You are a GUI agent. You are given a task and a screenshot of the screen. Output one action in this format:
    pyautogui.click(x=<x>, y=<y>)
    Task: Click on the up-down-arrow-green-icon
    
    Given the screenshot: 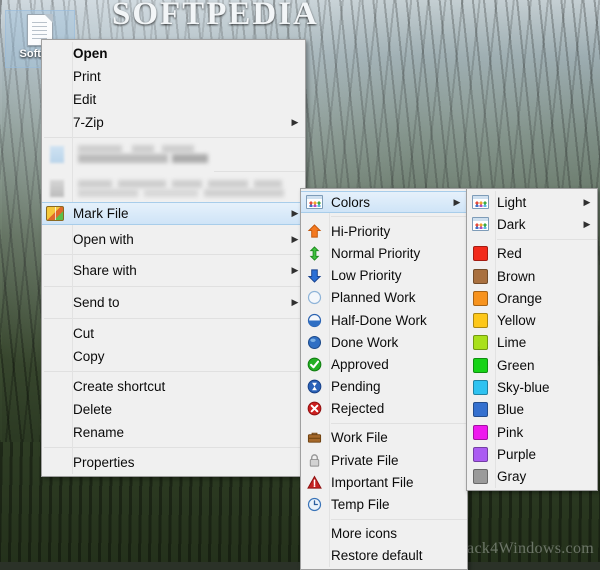 What is the action you would take?
    pyautogui.click(x=314, y=253)
    